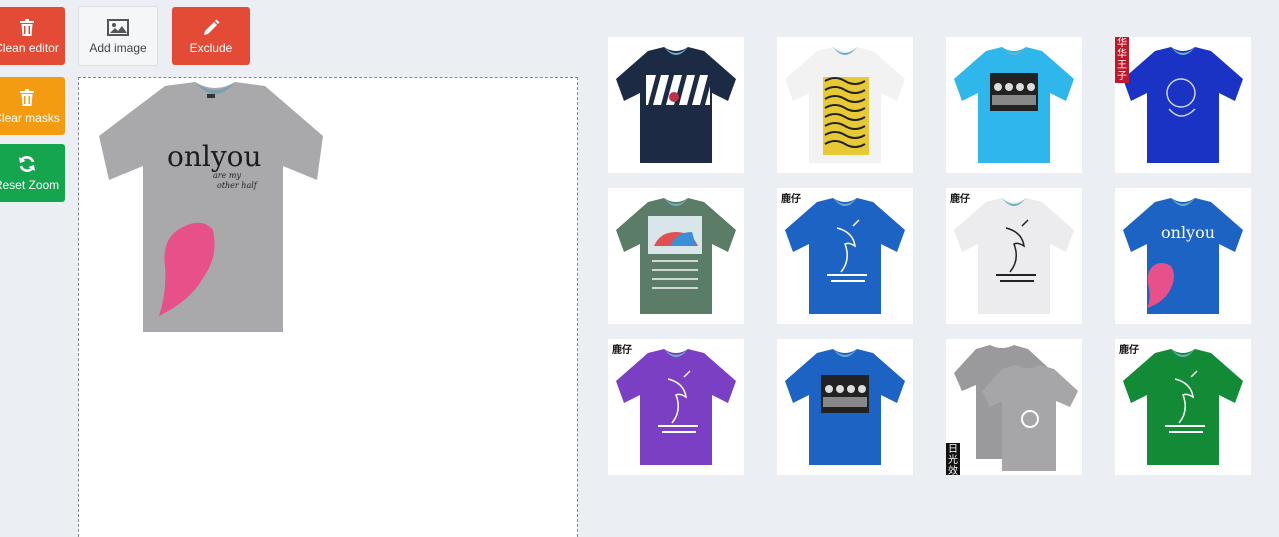  I want to click on editor-print-text: onlyou, so click(214, 156).